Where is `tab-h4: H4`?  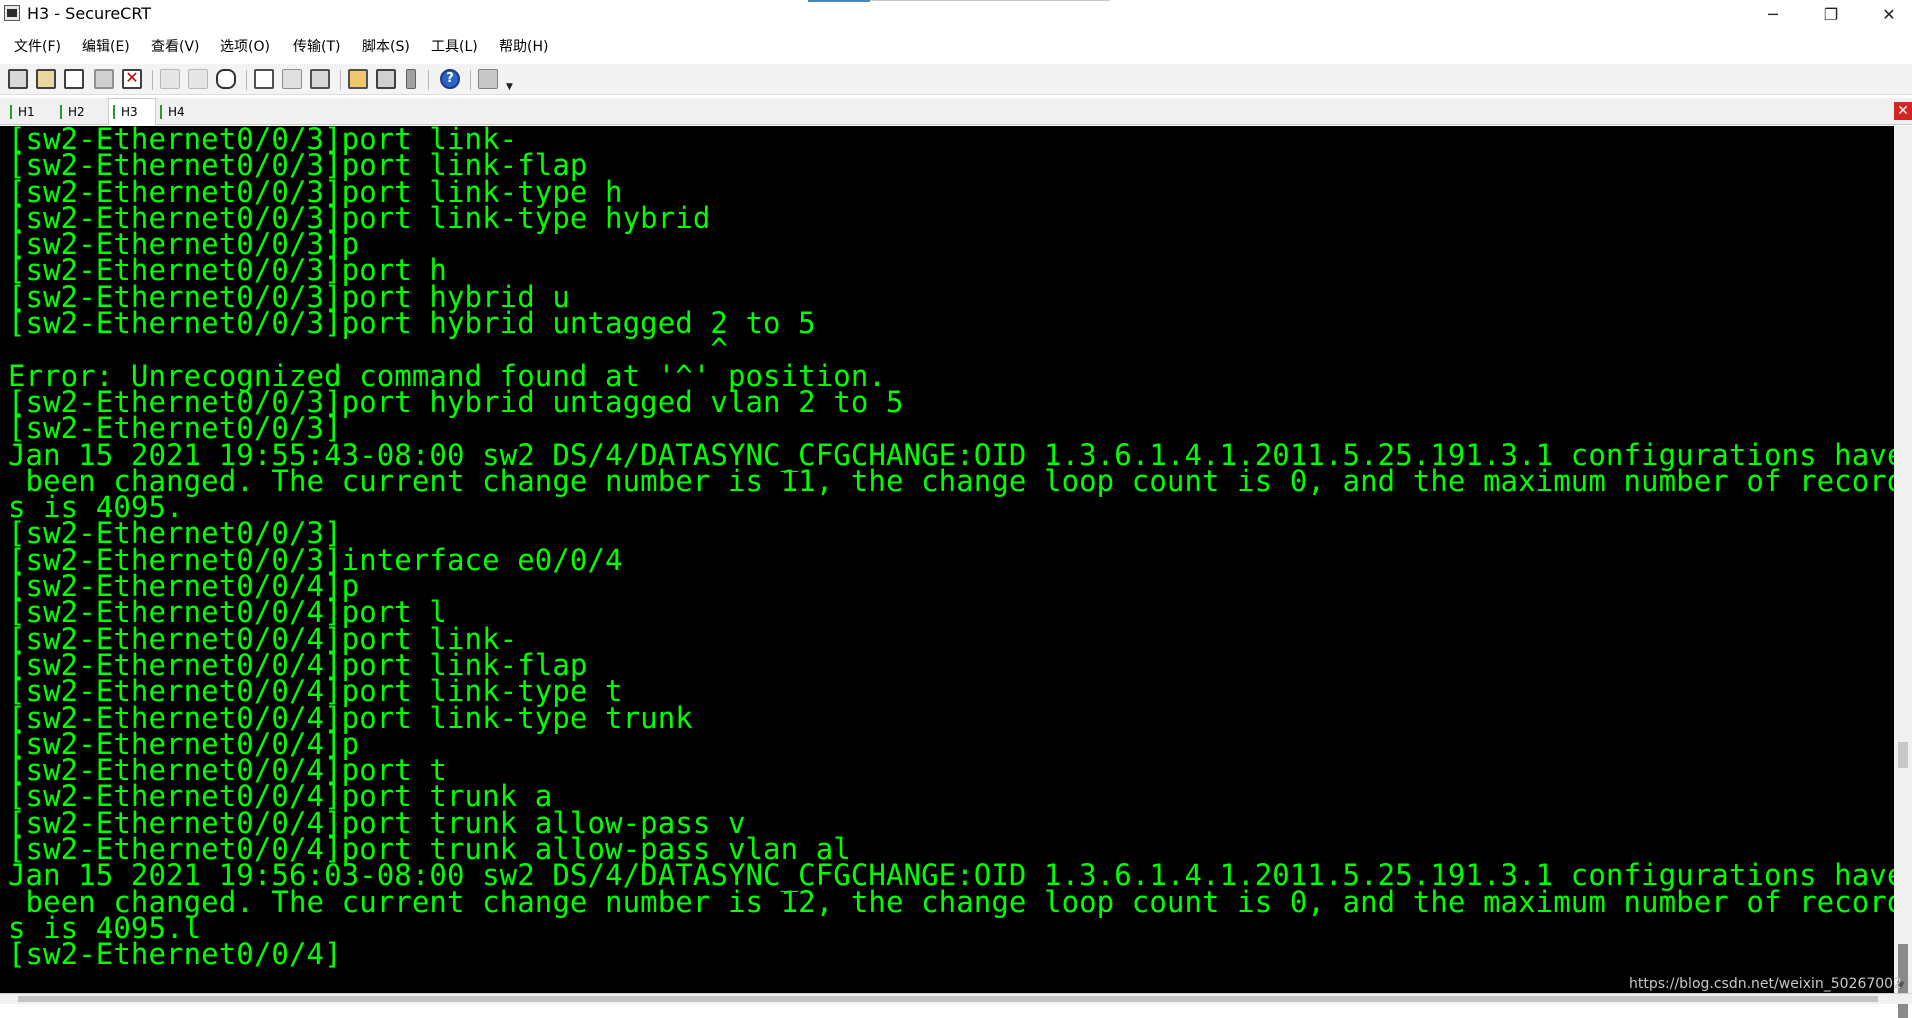
tab-h4: H4 is located at coordinates (177, 112).